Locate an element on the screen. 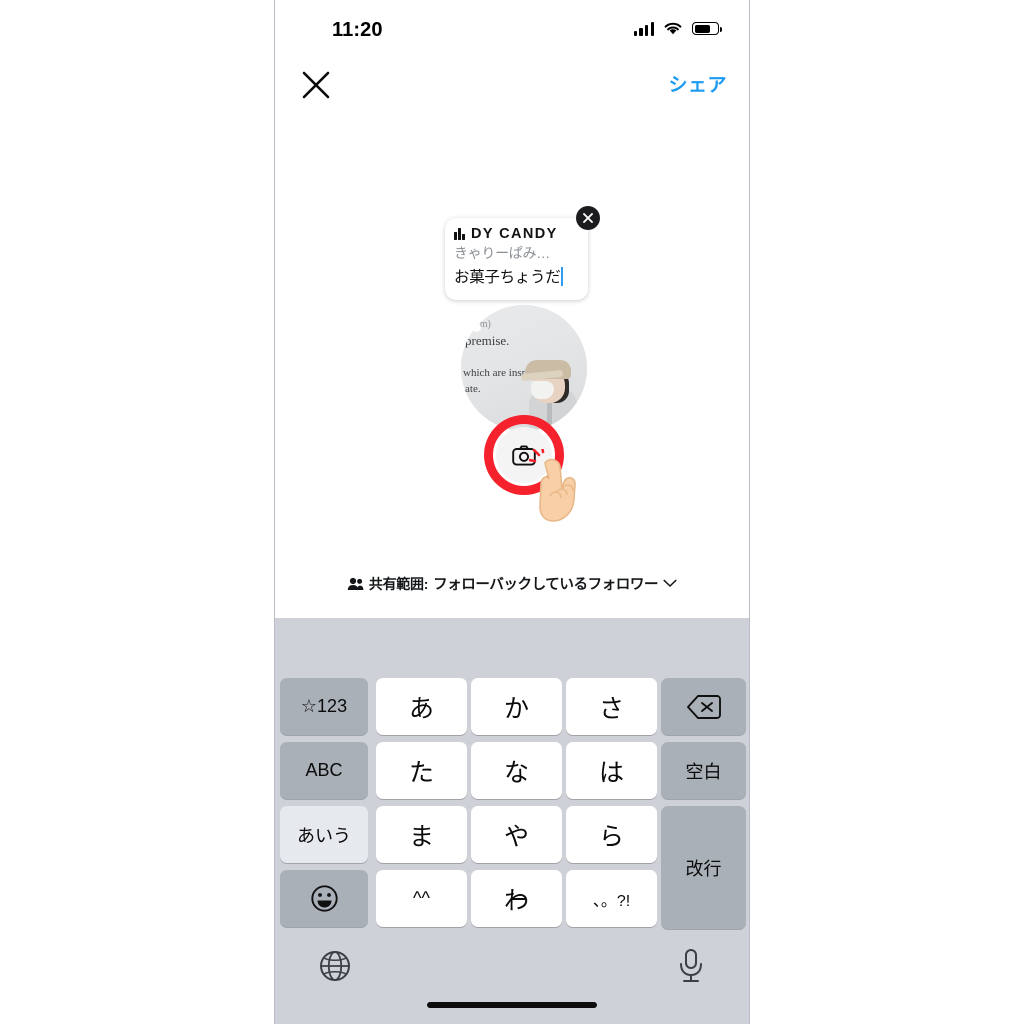 This screenshot has height=1024, width=1024. microphone-key is located at coordinates (691, 966).